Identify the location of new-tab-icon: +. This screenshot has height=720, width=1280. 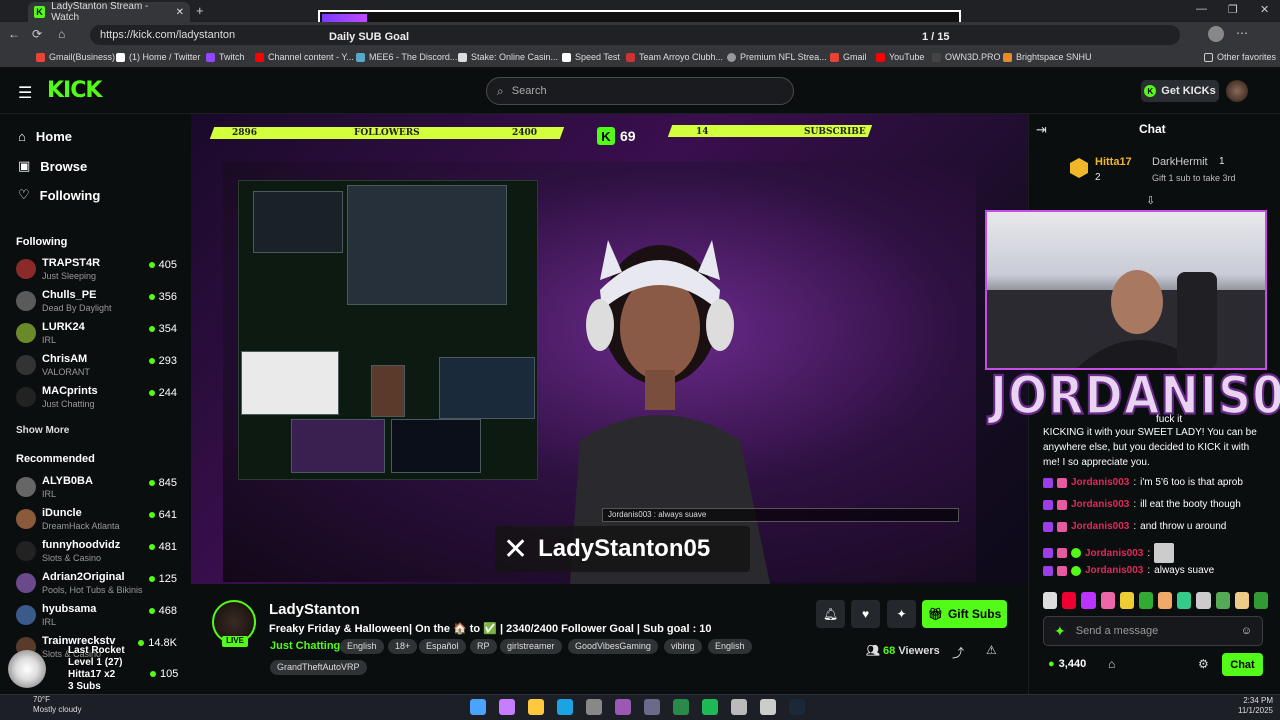
(200, 10).